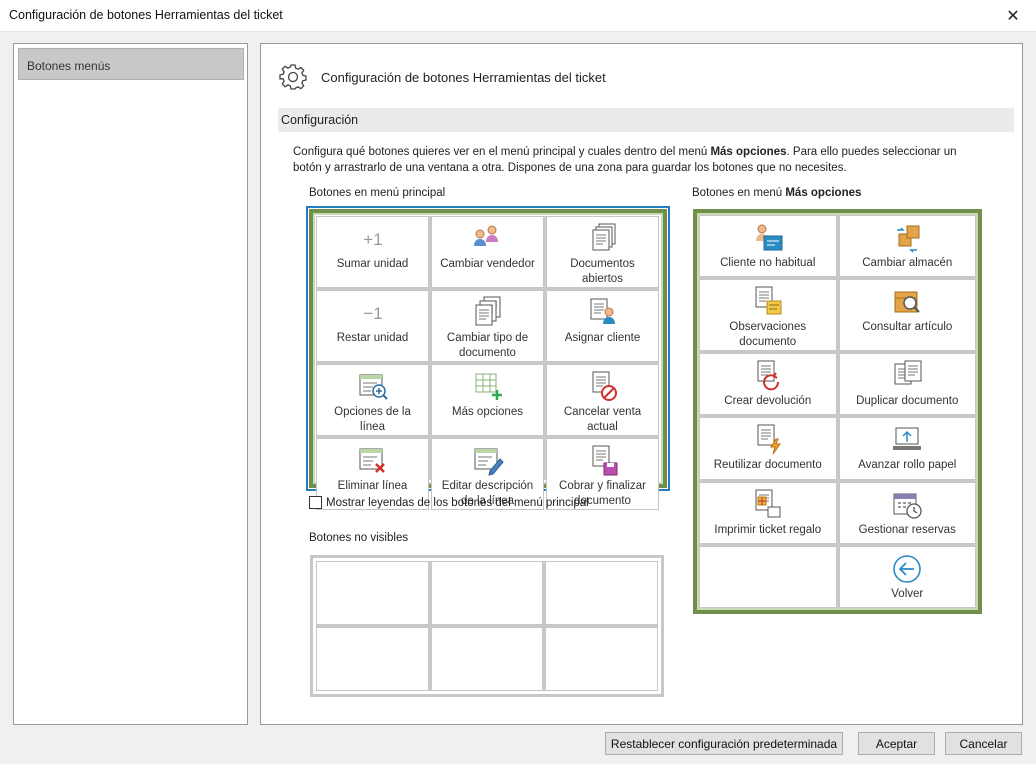  I want to click on mas-opciones-button-label: Cliente no habitual, so click(768, 263).